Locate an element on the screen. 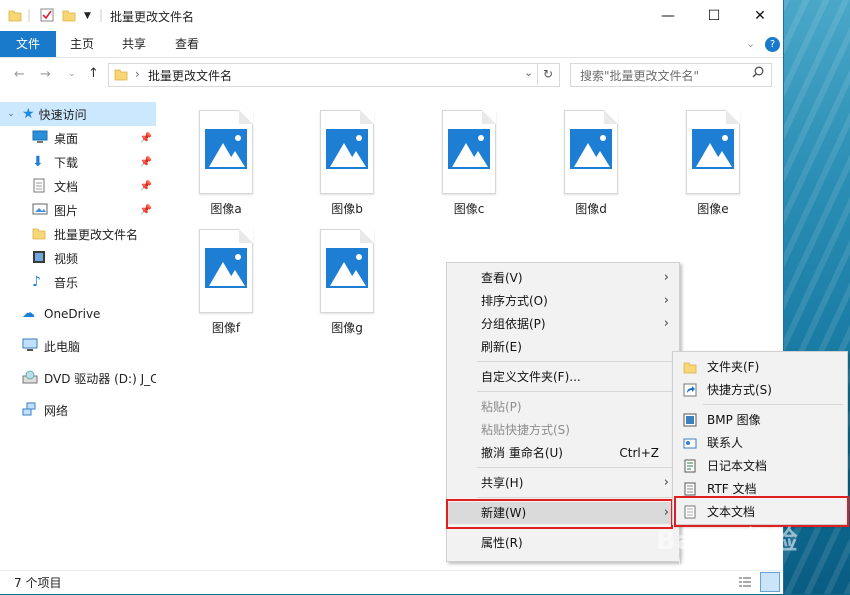 The height and width of the screenshot is (595, 850). menu-item-shortcut: Ctrl+Z is located at coordinates (639, 453).